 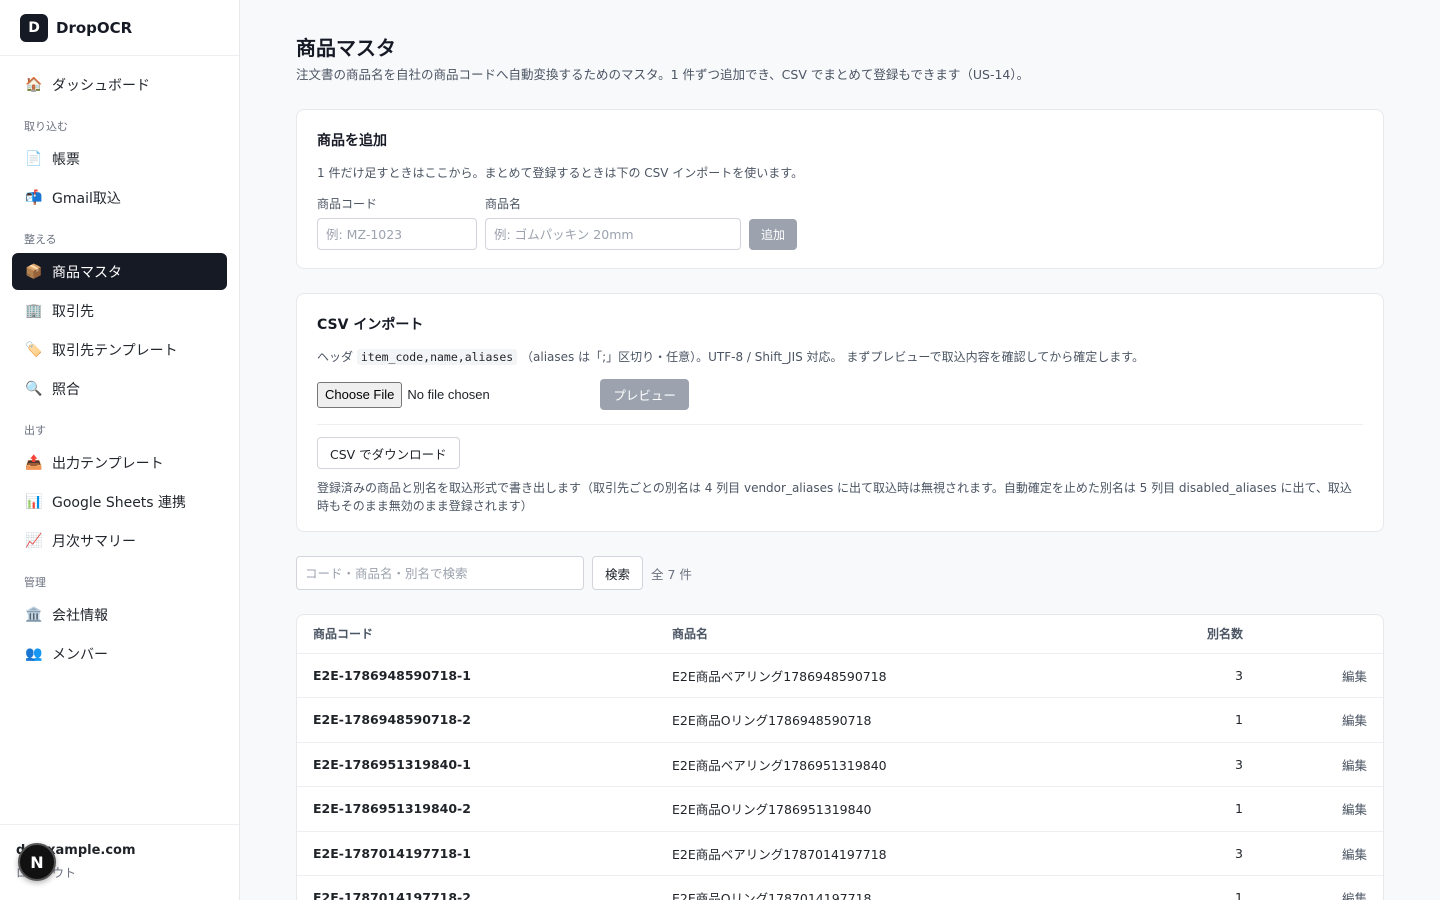 What do you see at coordinates (34, 540) in the screenshot?
I see `trend-chart-icon: 📈` at bounding box center [34, 540].